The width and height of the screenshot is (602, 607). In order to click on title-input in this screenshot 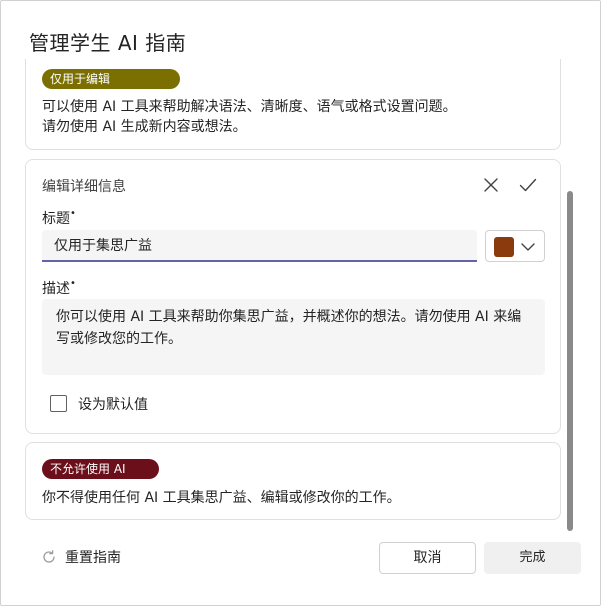, I will do `click(259, 246)`.